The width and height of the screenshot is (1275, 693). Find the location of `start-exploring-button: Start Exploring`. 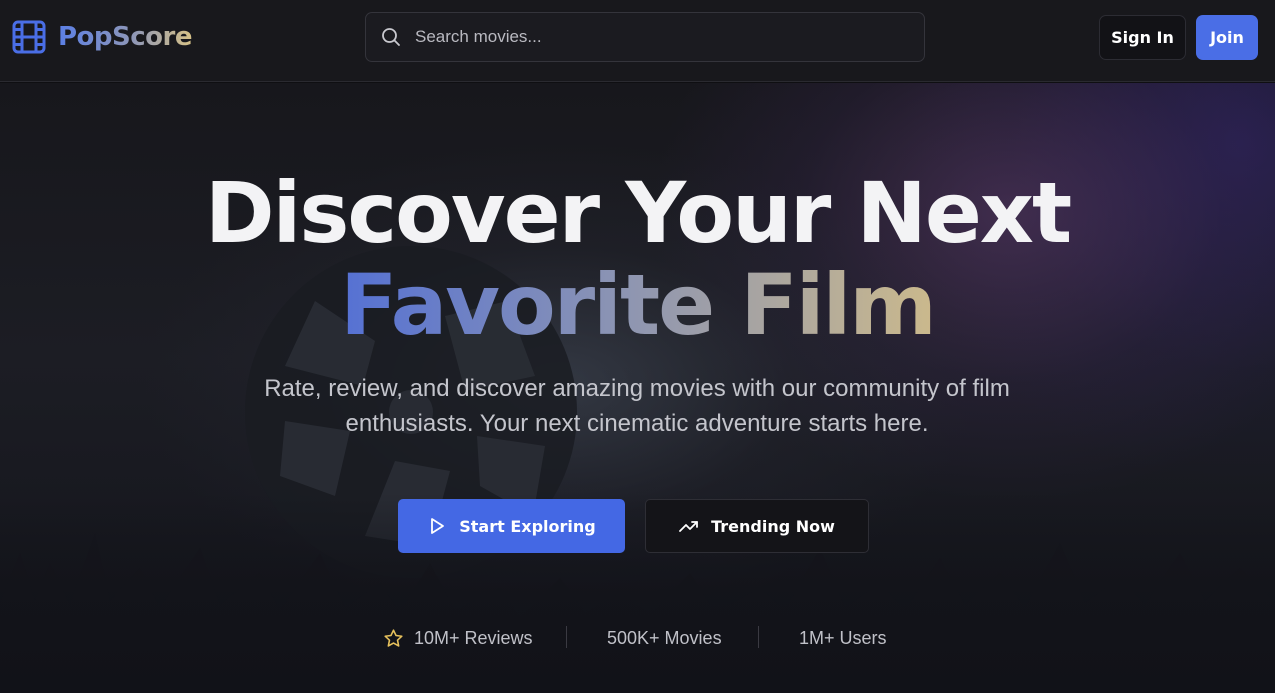

start-exploring-button: Start Exploring is located at coordinates (511, 526).